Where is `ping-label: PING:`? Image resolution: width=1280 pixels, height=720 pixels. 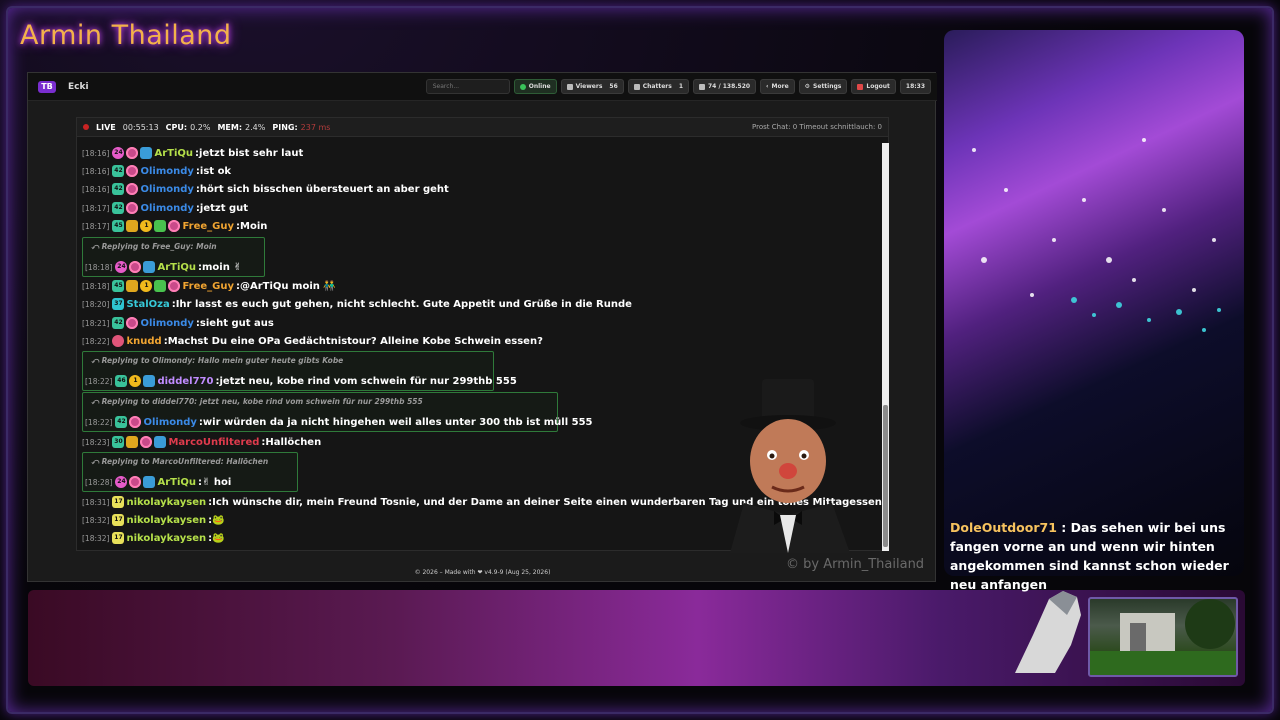
ping-label: PING: is located at coordinates (285, 127).